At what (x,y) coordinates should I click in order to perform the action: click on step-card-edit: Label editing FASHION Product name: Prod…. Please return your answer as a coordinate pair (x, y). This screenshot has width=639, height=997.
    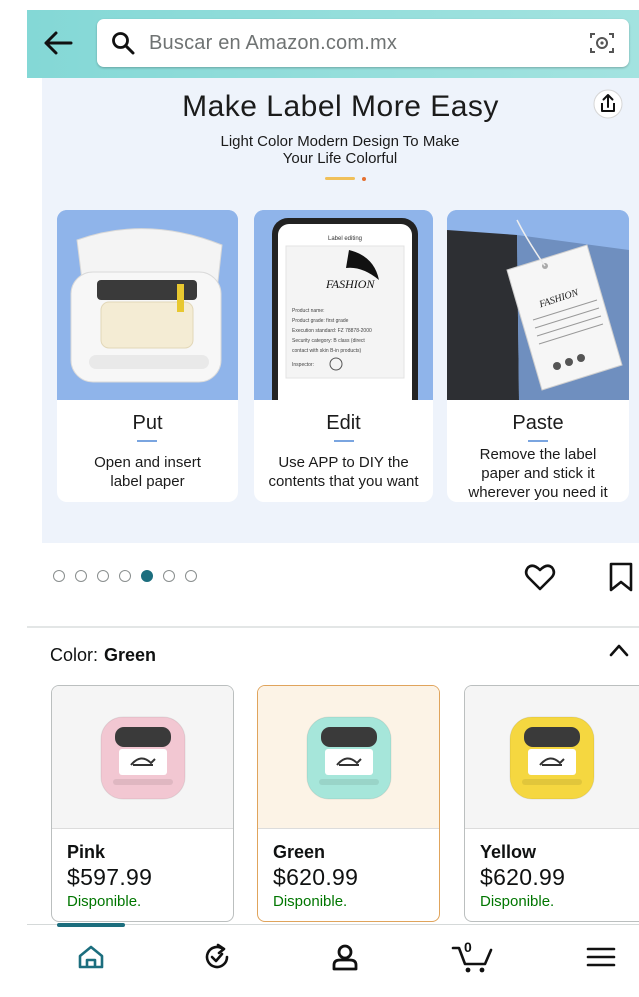
    Looking at the image, I should click on (343, 356).